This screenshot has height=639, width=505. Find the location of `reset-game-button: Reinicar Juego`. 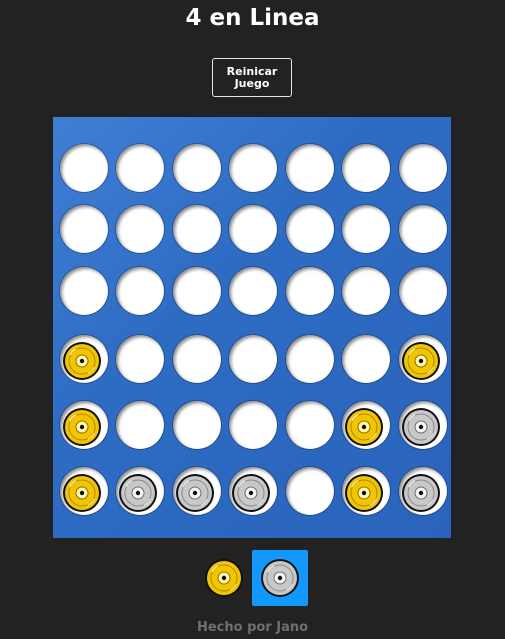

reset-game-button: Reinicar Juego is located at coordinates (252, 77).